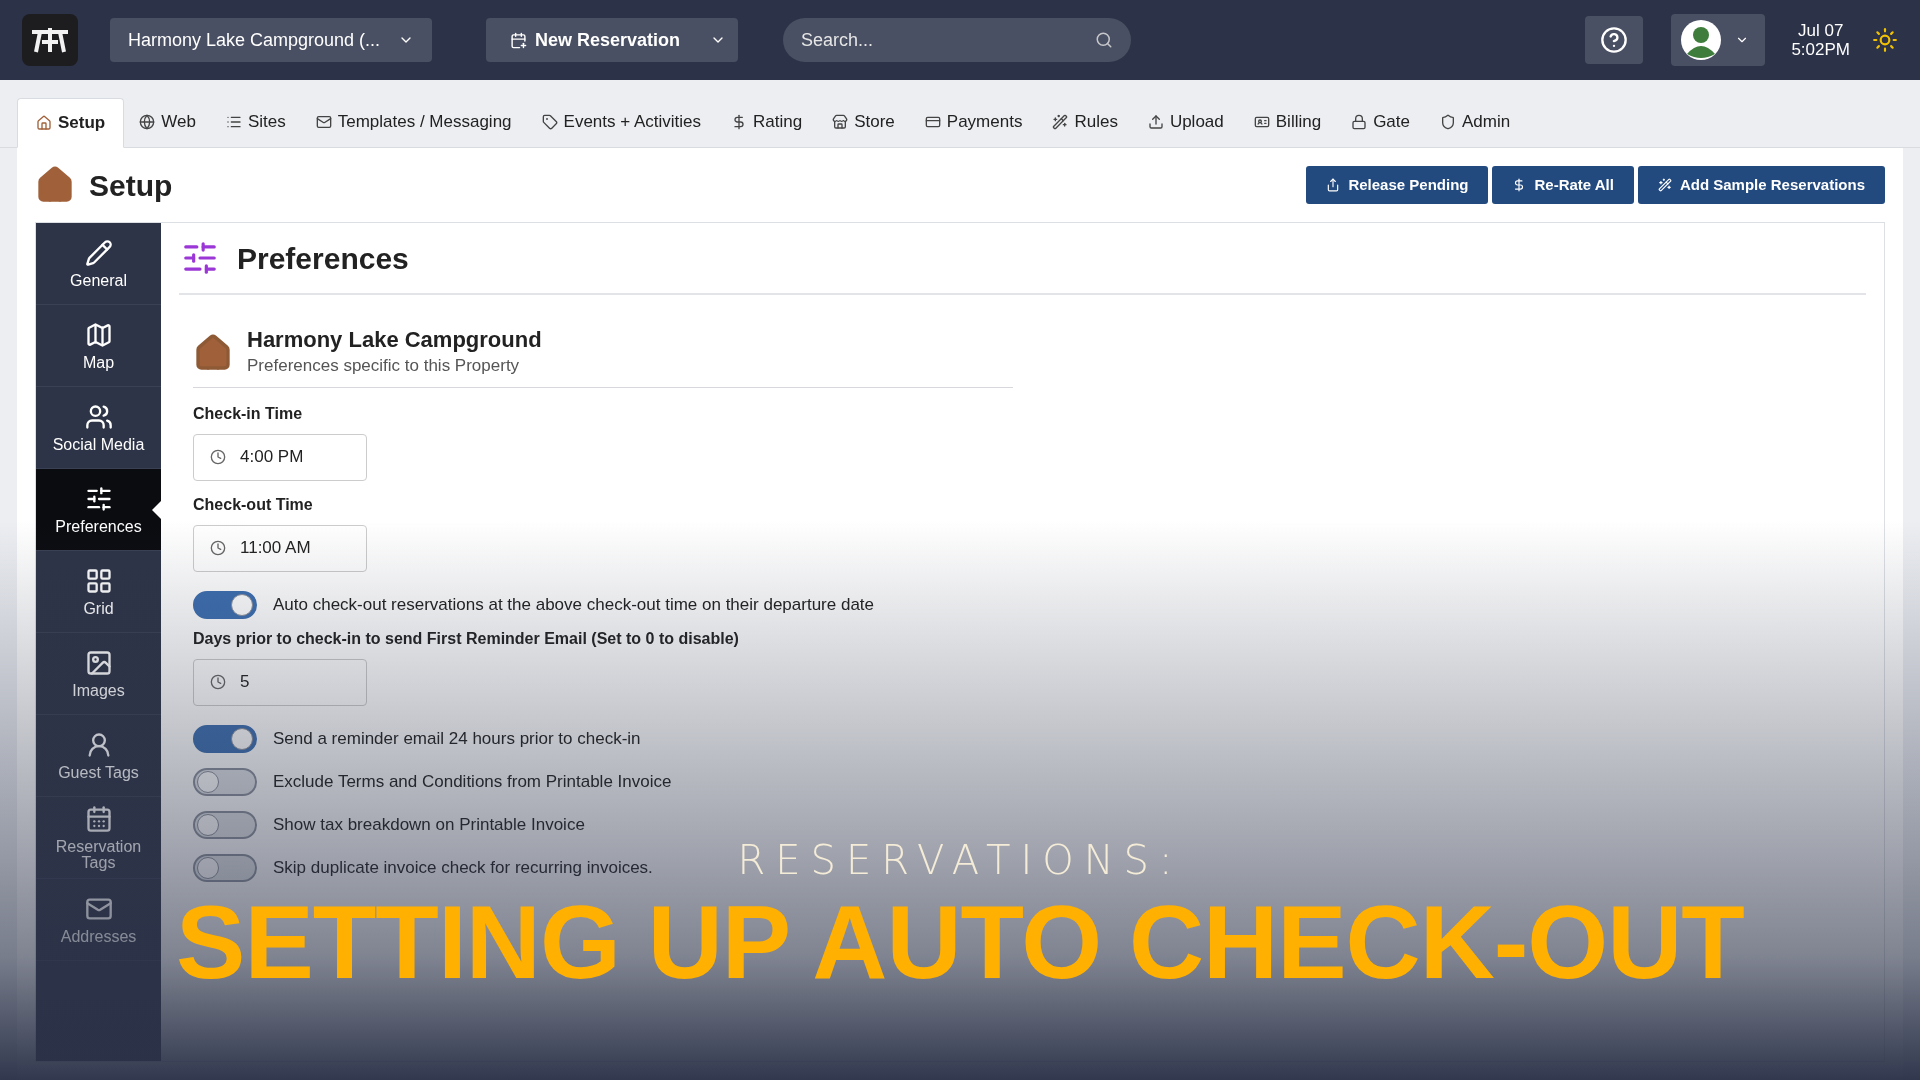 The width and height of the screenshot is (1920, 1080). I want to click on toggle-label: Exclude Terms and Conditions from Printable Invoice, so click(472, 782).